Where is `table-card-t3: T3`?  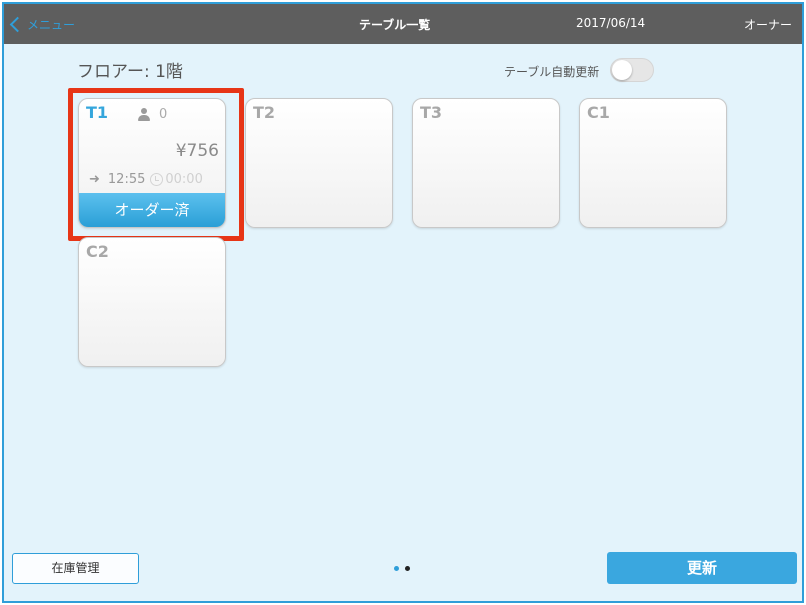
table-card-t3: T3 is located at coordinates (486, 163).